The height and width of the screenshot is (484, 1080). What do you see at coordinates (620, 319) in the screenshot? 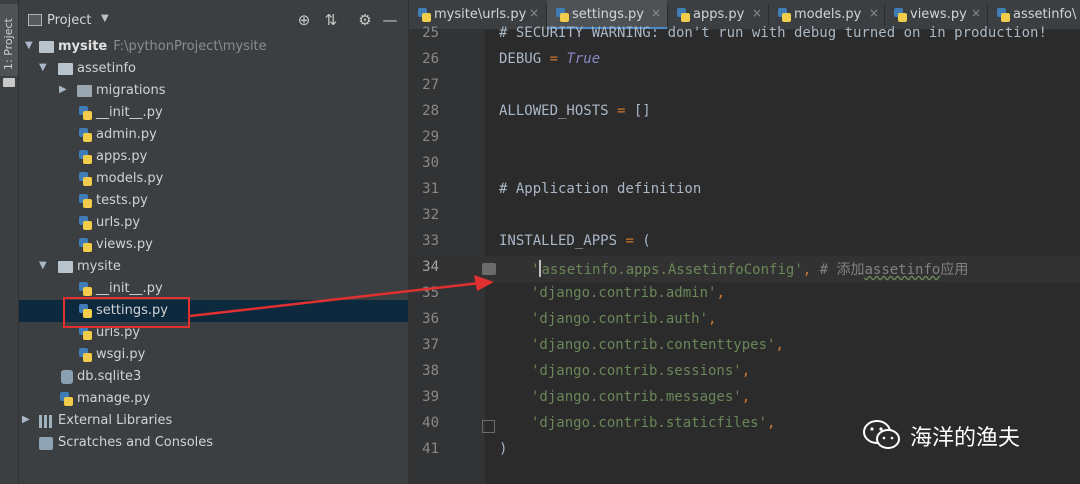
I see `code-string: 'django.contrib.auth'` at bounding box center [620, 319].